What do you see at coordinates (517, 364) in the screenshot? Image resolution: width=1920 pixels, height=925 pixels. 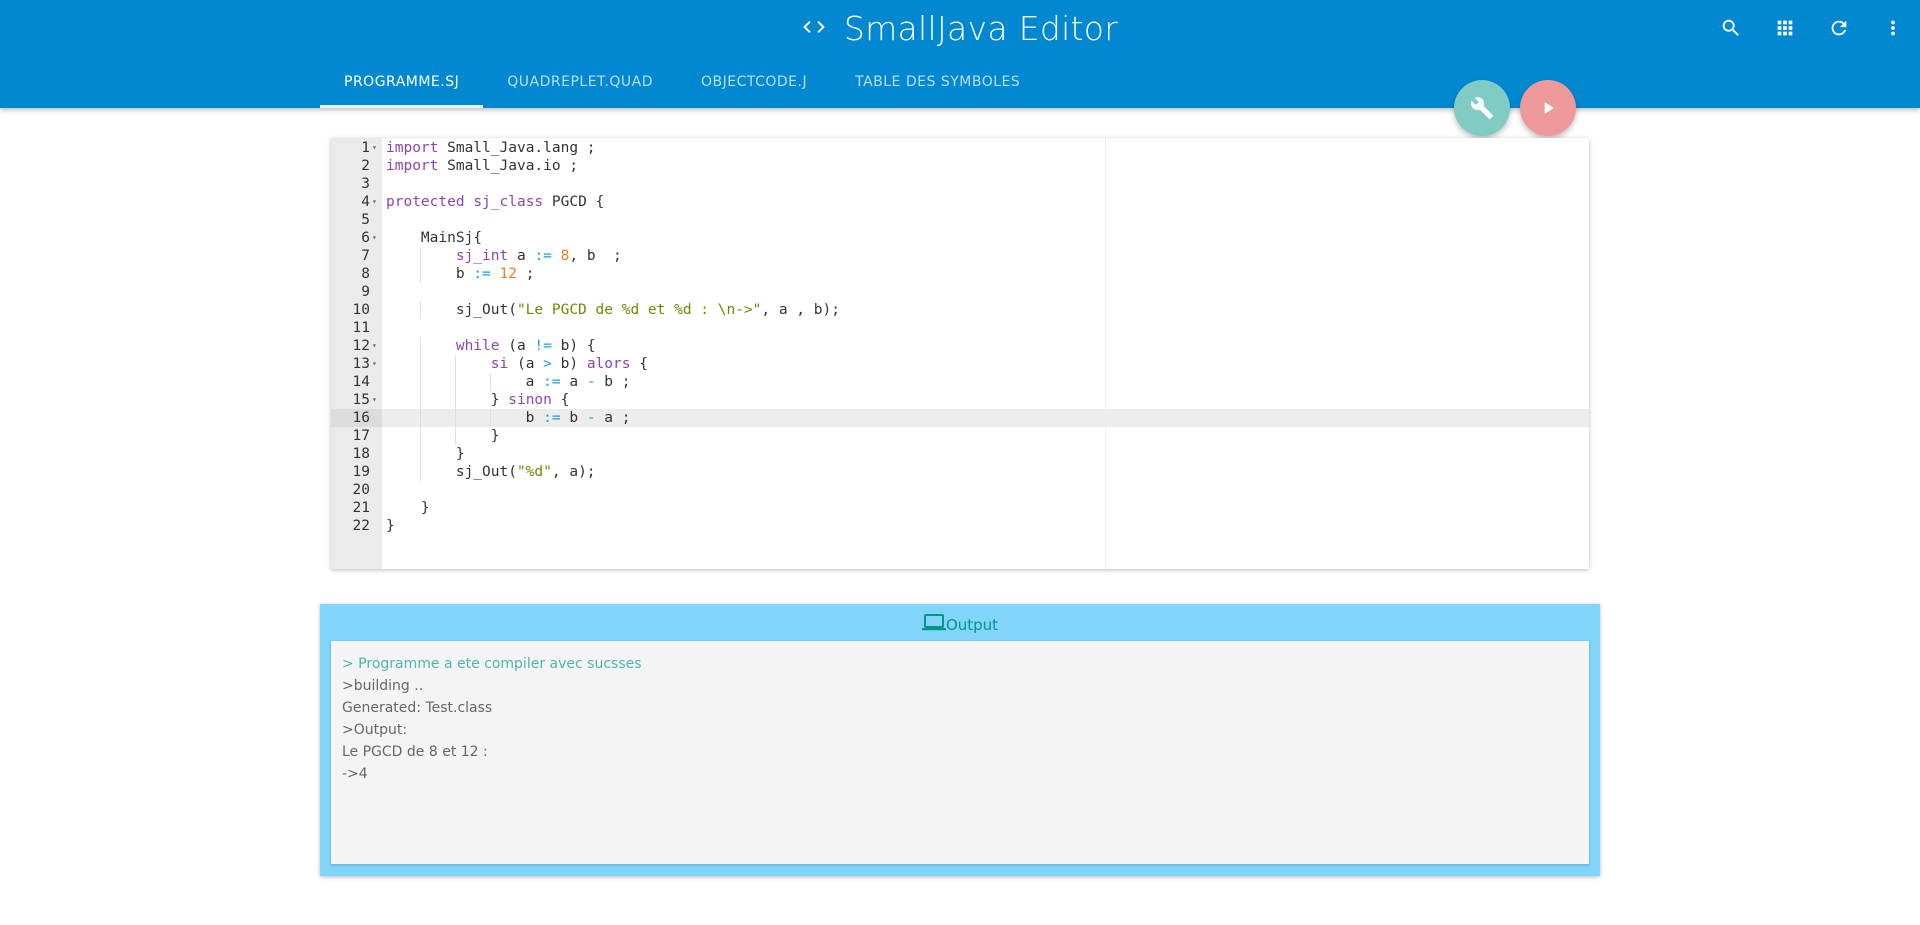 I see `code-text: si (a > b) alors {` at bounding box center [517, 364].